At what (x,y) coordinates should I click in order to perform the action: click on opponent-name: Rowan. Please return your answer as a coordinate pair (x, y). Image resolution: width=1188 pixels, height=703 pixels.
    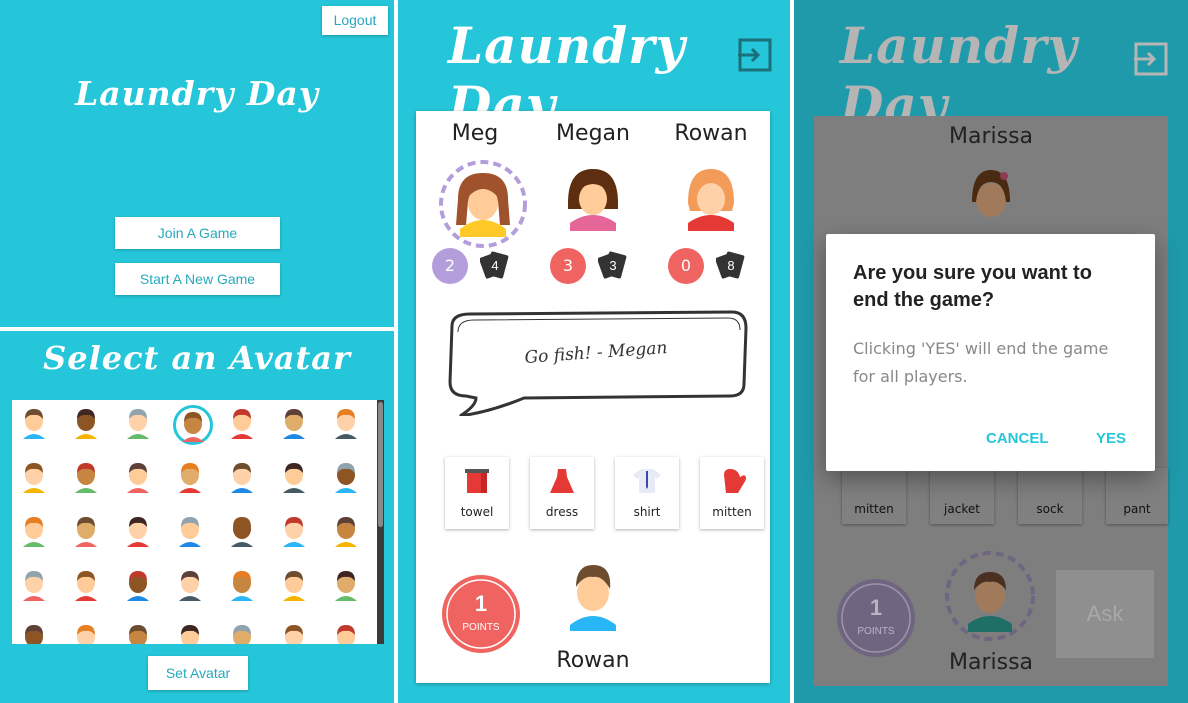
    Looking at the image, I should click on (711, 133).